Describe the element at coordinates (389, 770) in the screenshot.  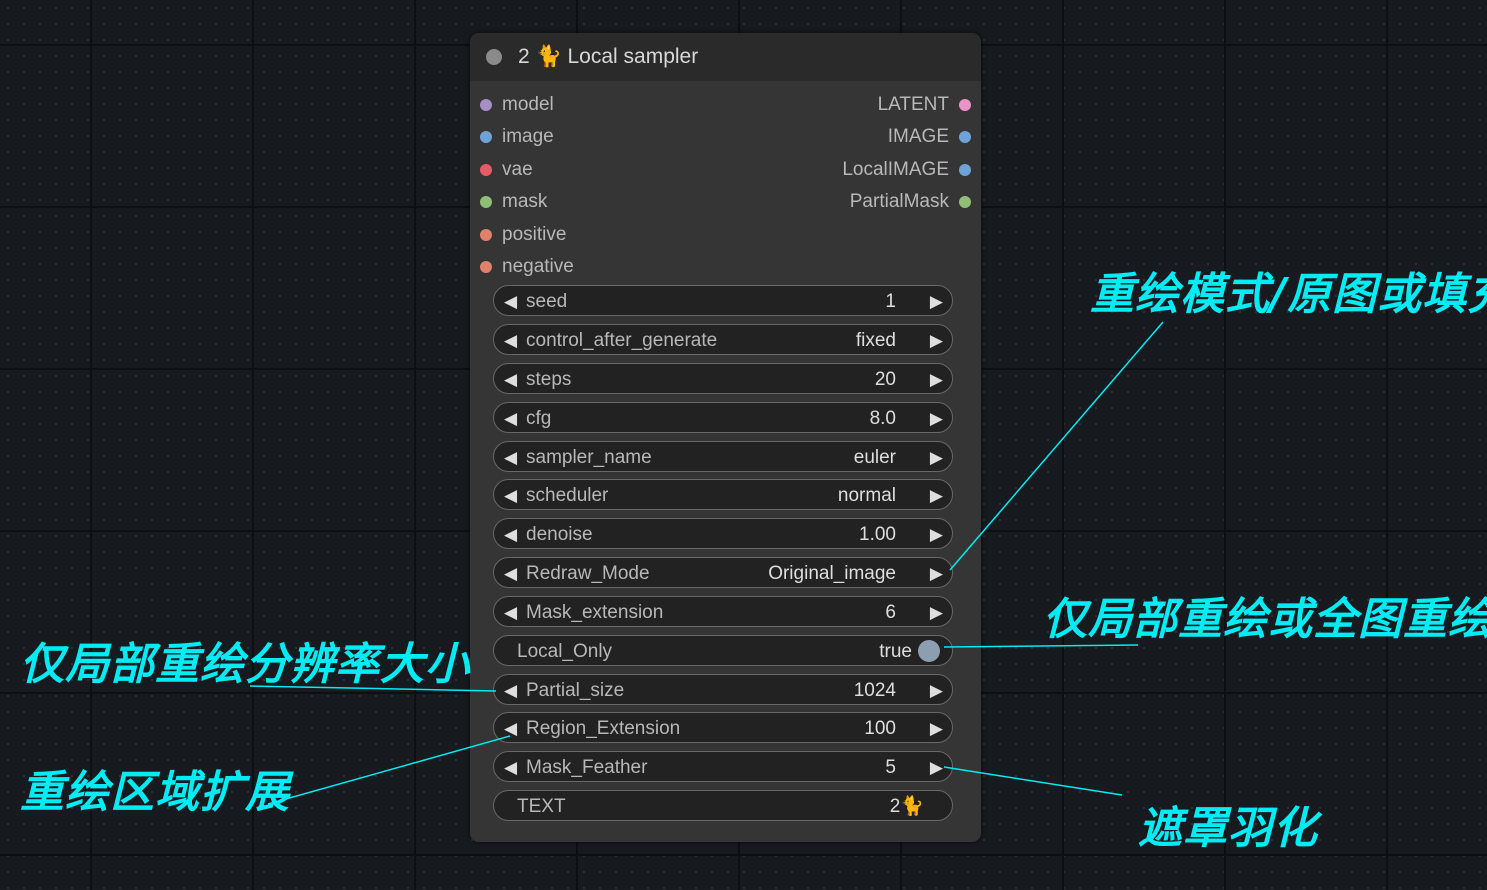
I see `region-extension-leader-line` at that location.